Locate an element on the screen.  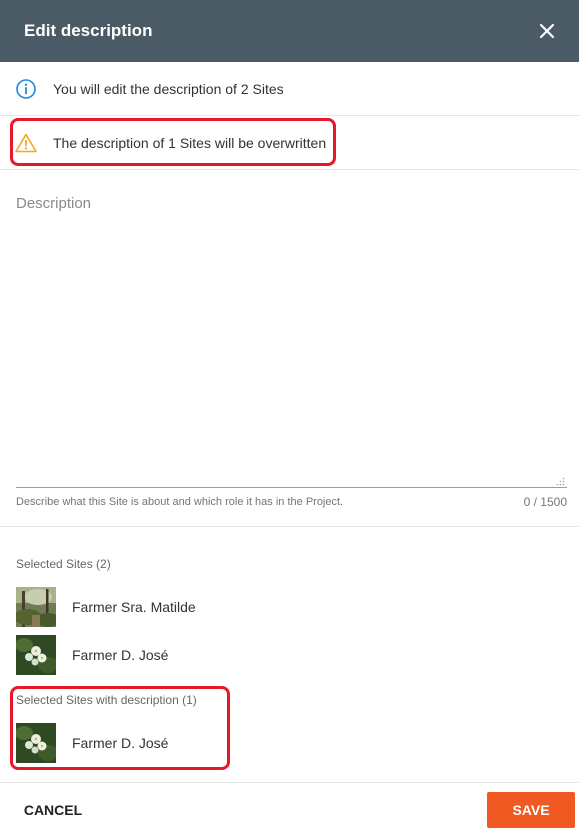
info-text: You will edit the description of 2 Sites is located at coordinates (168, 88).